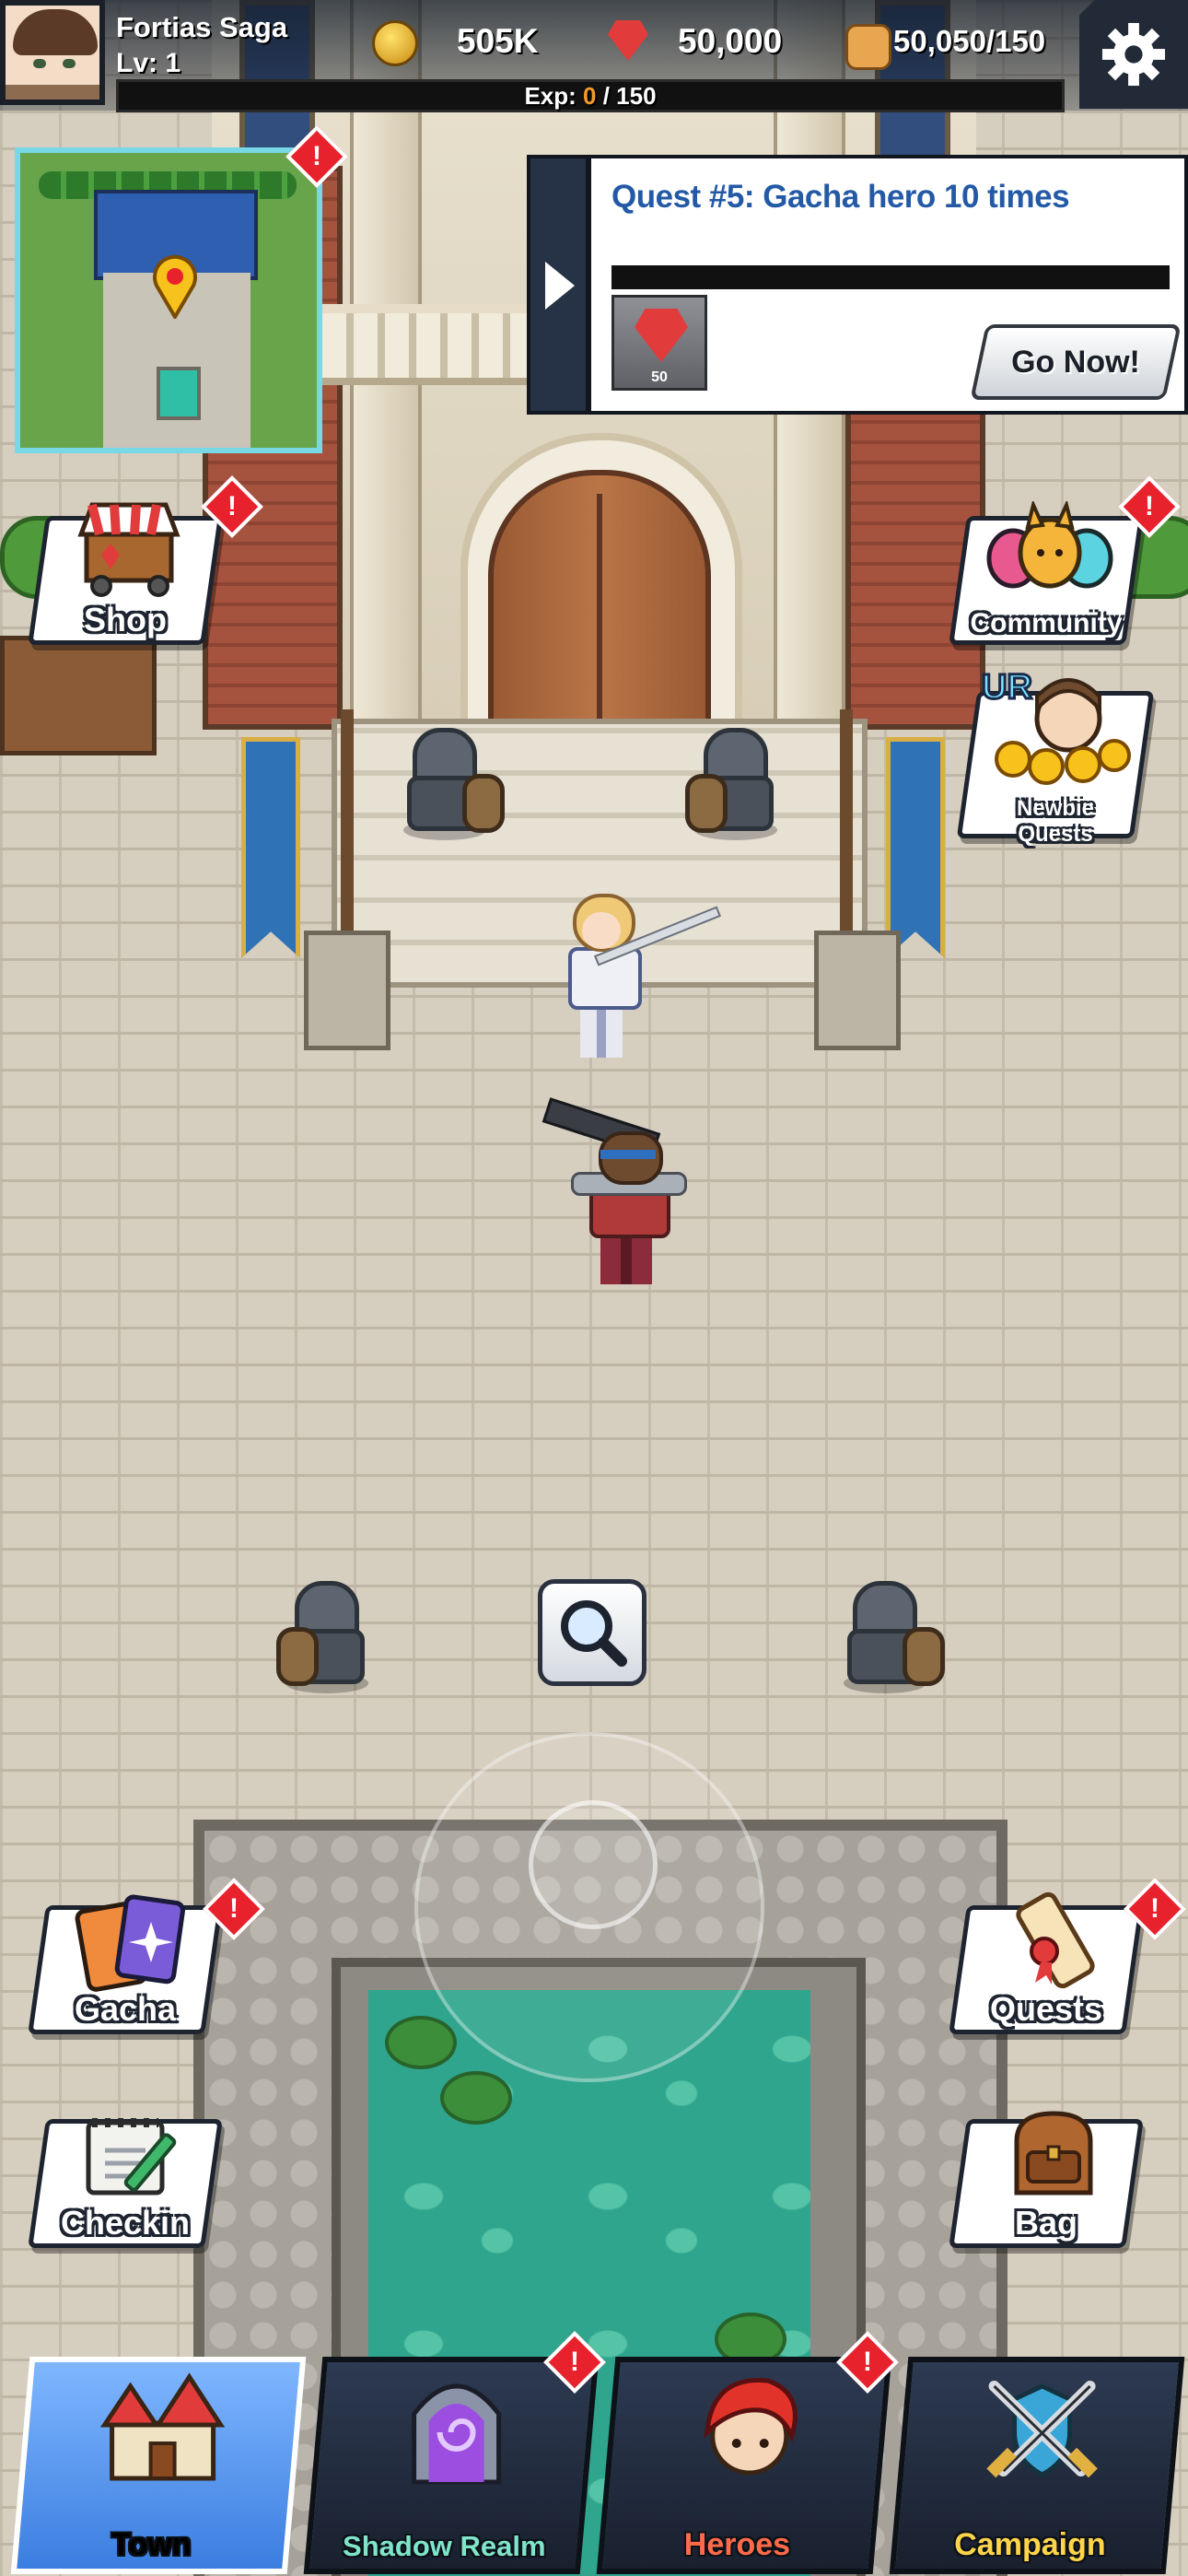  I want to click on quest-reward: 50, so click(659, 343).